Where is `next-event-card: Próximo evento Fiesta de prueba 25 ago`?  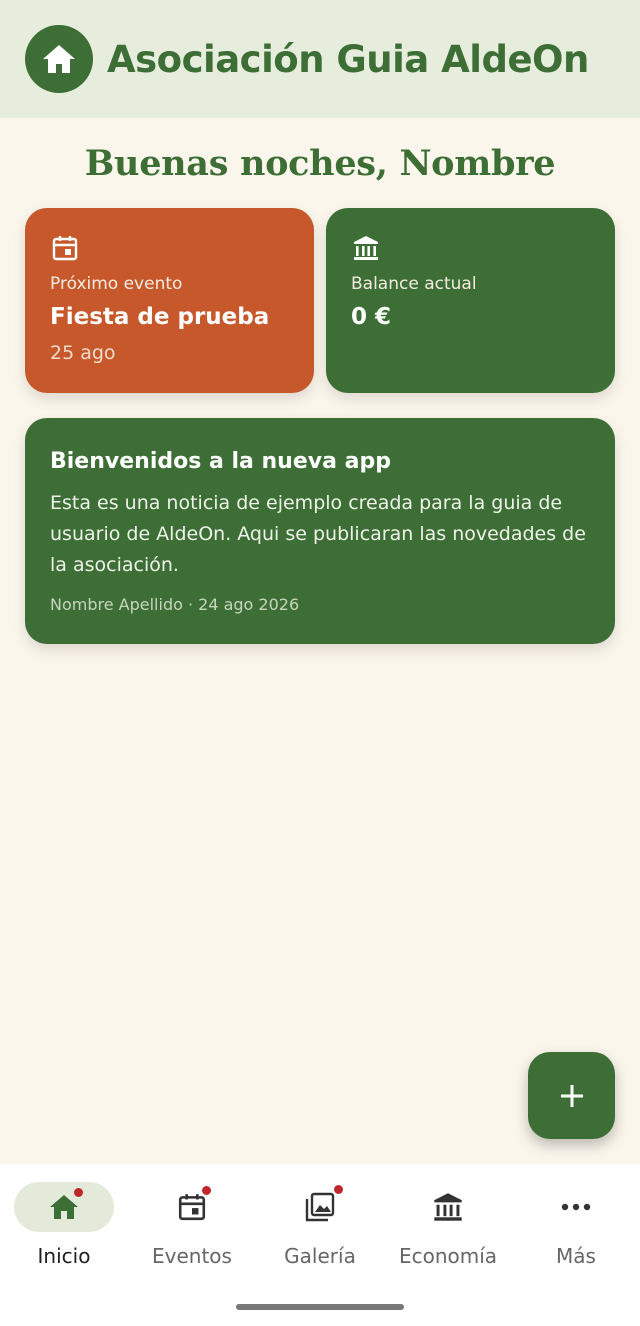 next-event-card: Próximo evento Fiesta de prueba 25 ago is located at coordinates (169, 300).